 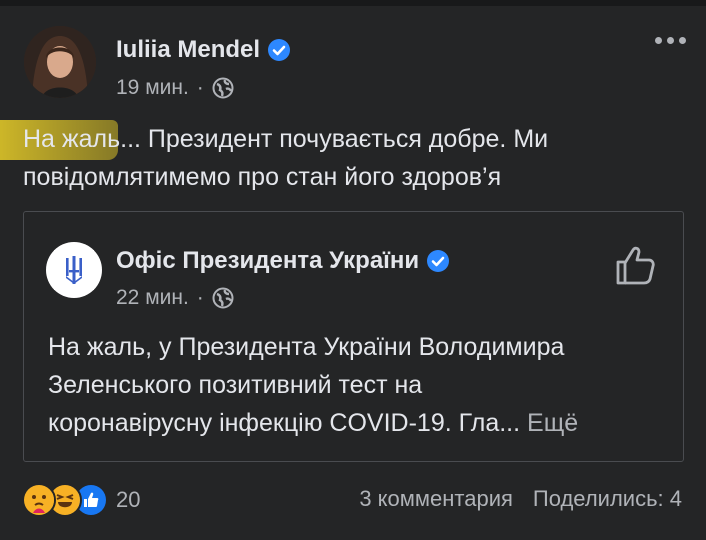 What do you see at coordinates (235, 385) in the screenshot?
I see `shared-text-line: Зеленського позитивний тест на` at bounding box center [235, 385].